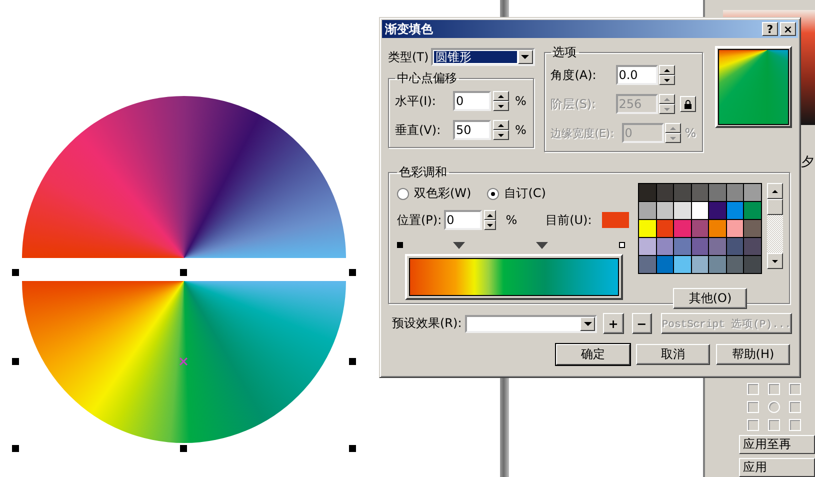 This screenshot has width=815, height=477. Describe the element at coordinates (569, 220) in the screenshot. I see `field-label: 目前(U):` at that location.